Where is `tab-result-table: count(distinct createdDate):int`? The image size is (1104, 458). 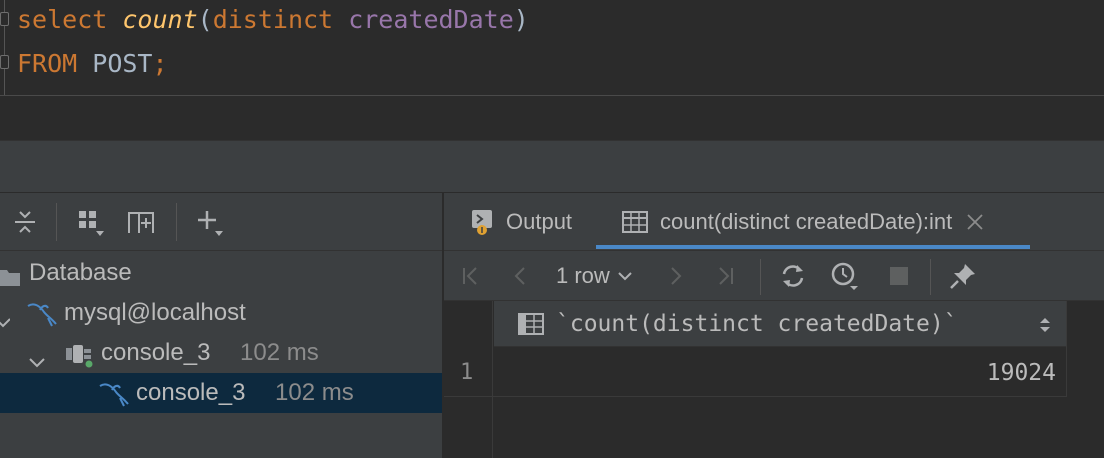 tab-result-table: count(distinct createdDate):int is located at coordinates (803, 222).